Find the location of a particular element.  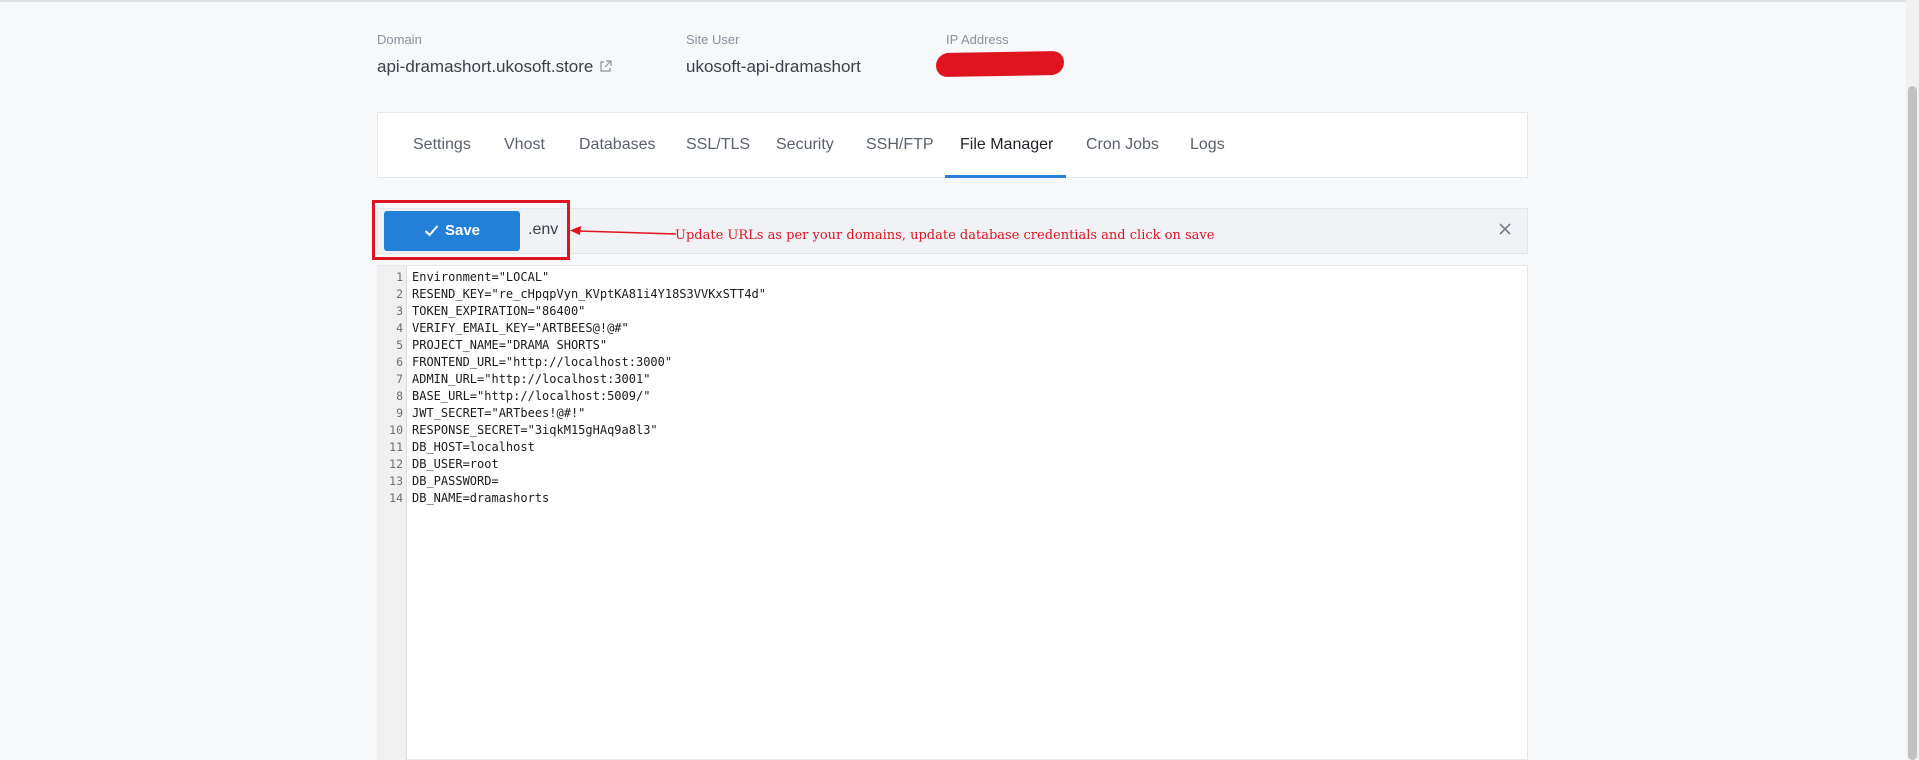

tab-vhost: Vhost is located at coordinates (524, 145).